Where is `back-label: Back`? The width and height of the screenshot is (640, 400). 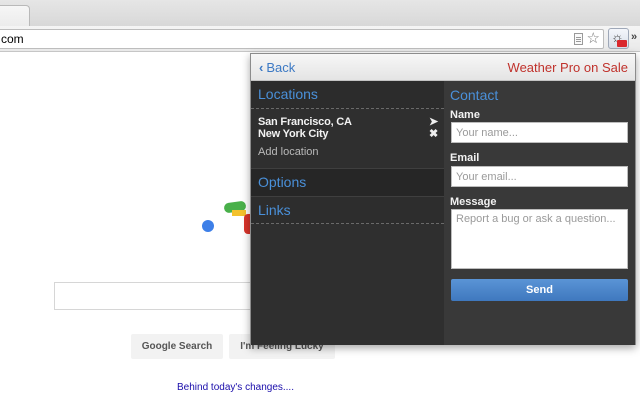 back-label: Back is located at coordinates (281, 67).